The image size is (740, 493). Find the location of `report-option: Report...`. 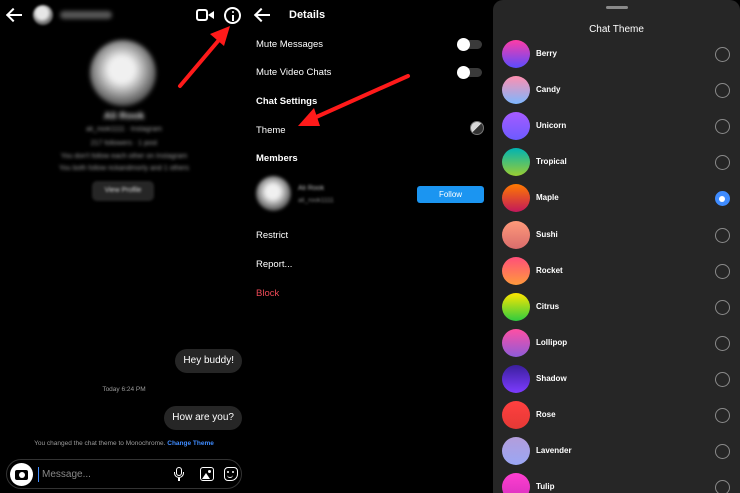

report-option: Report... is located at coordinates (274, 264).